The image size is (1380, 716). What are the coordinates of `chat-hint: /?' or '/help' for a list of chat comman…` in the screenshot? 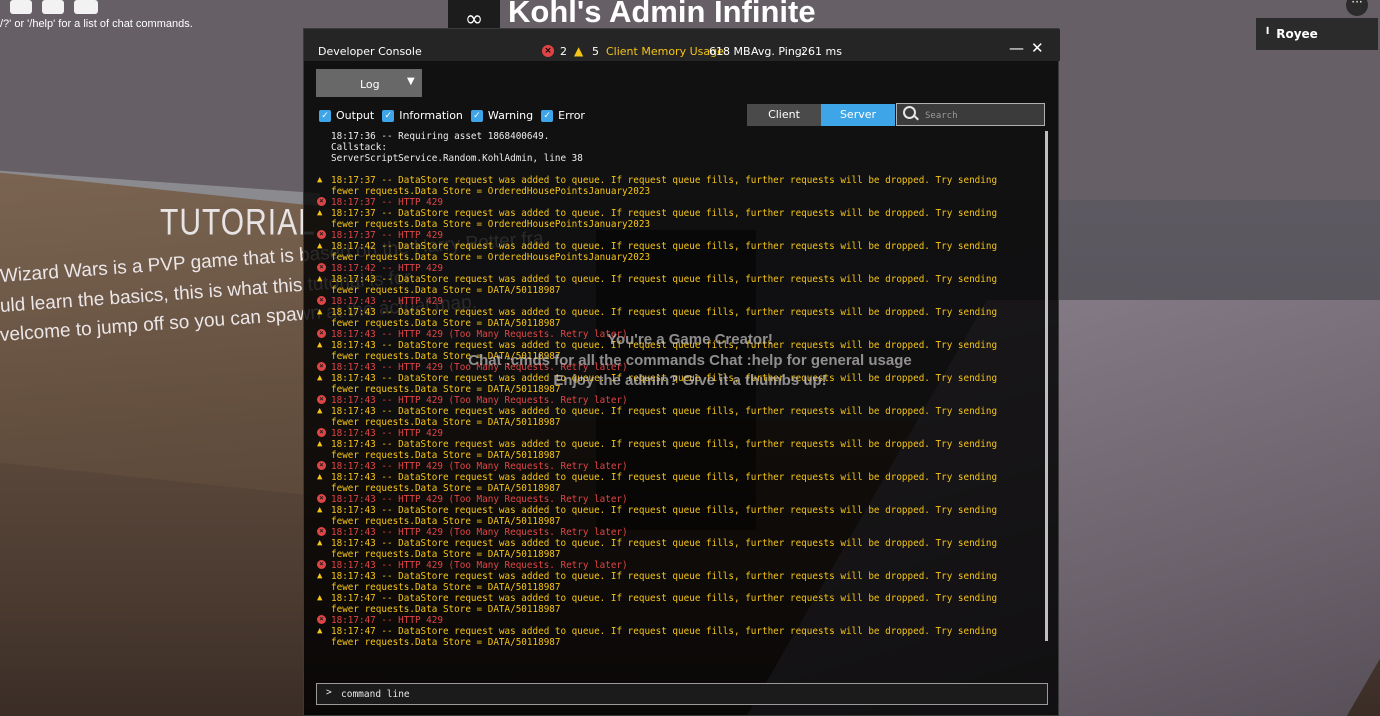 It's located at (96, 24).